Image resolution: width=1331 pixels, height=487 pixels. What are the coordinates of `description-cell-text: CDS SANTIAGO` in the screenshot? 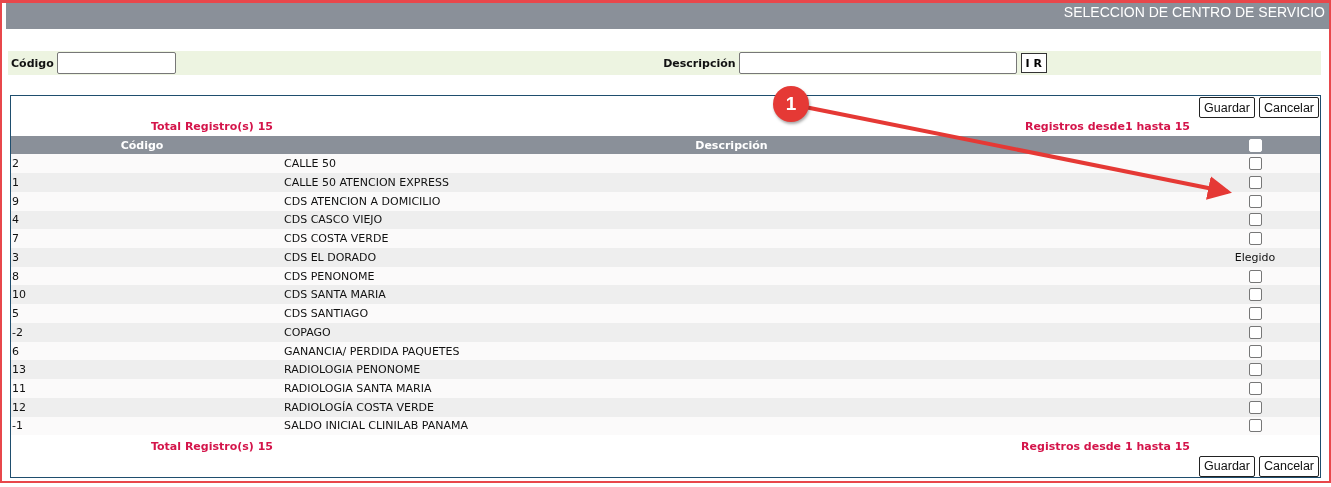 It's located at (326, 314).